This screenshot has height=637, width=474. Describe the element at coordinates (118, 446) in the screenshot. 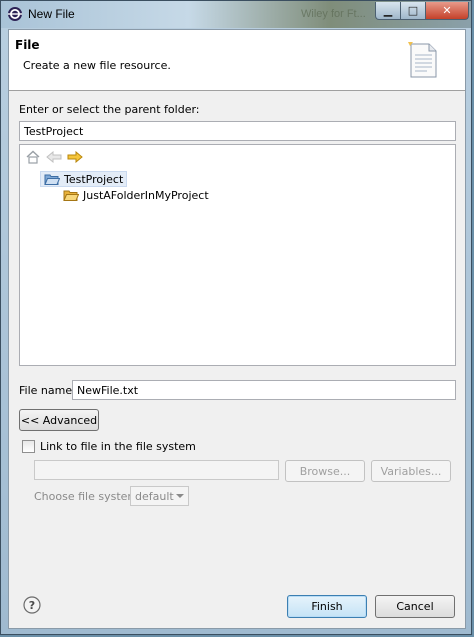

I see `link-to-file-label: Link to file in the file system` at that location.